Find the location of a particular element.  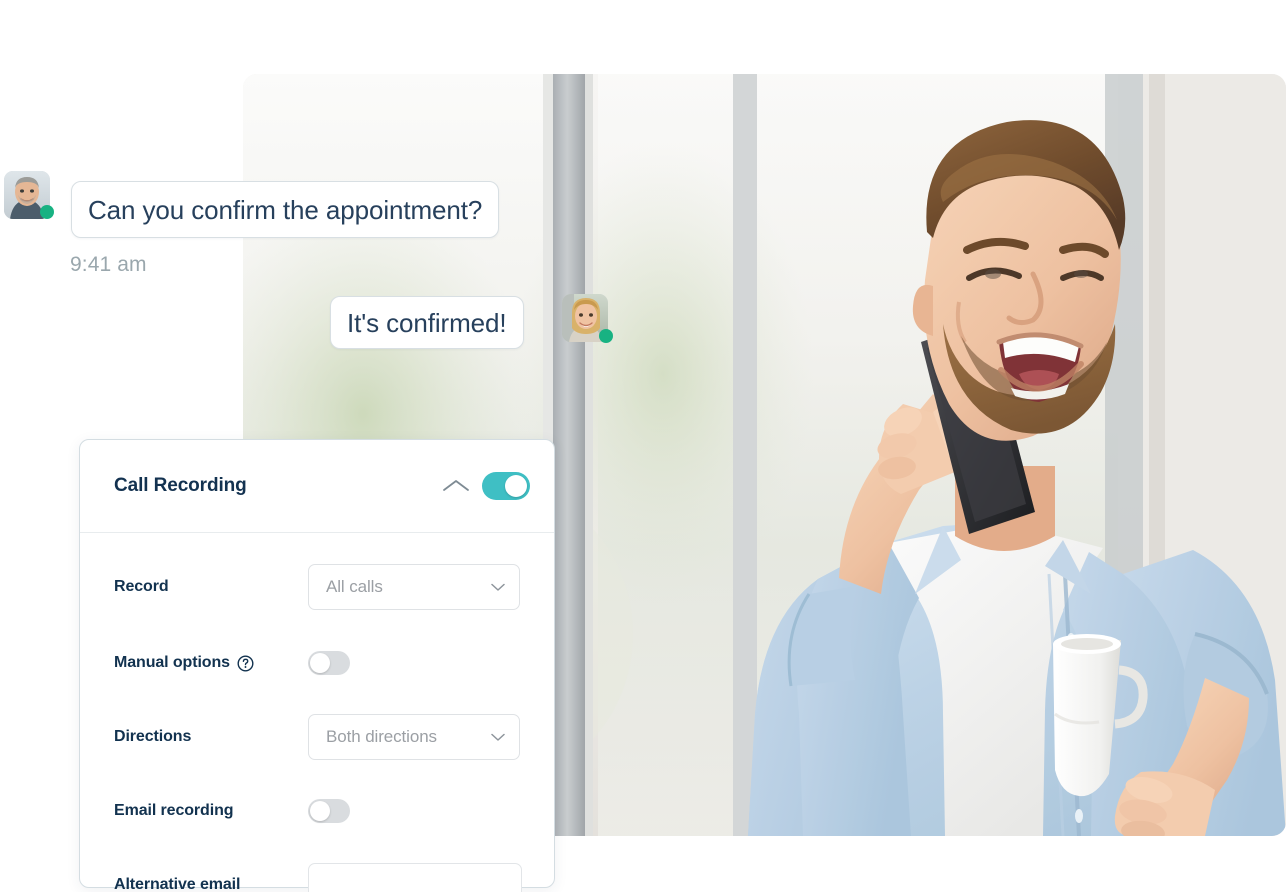

panel-title: Call Recording is located at coordinates (180, 485).